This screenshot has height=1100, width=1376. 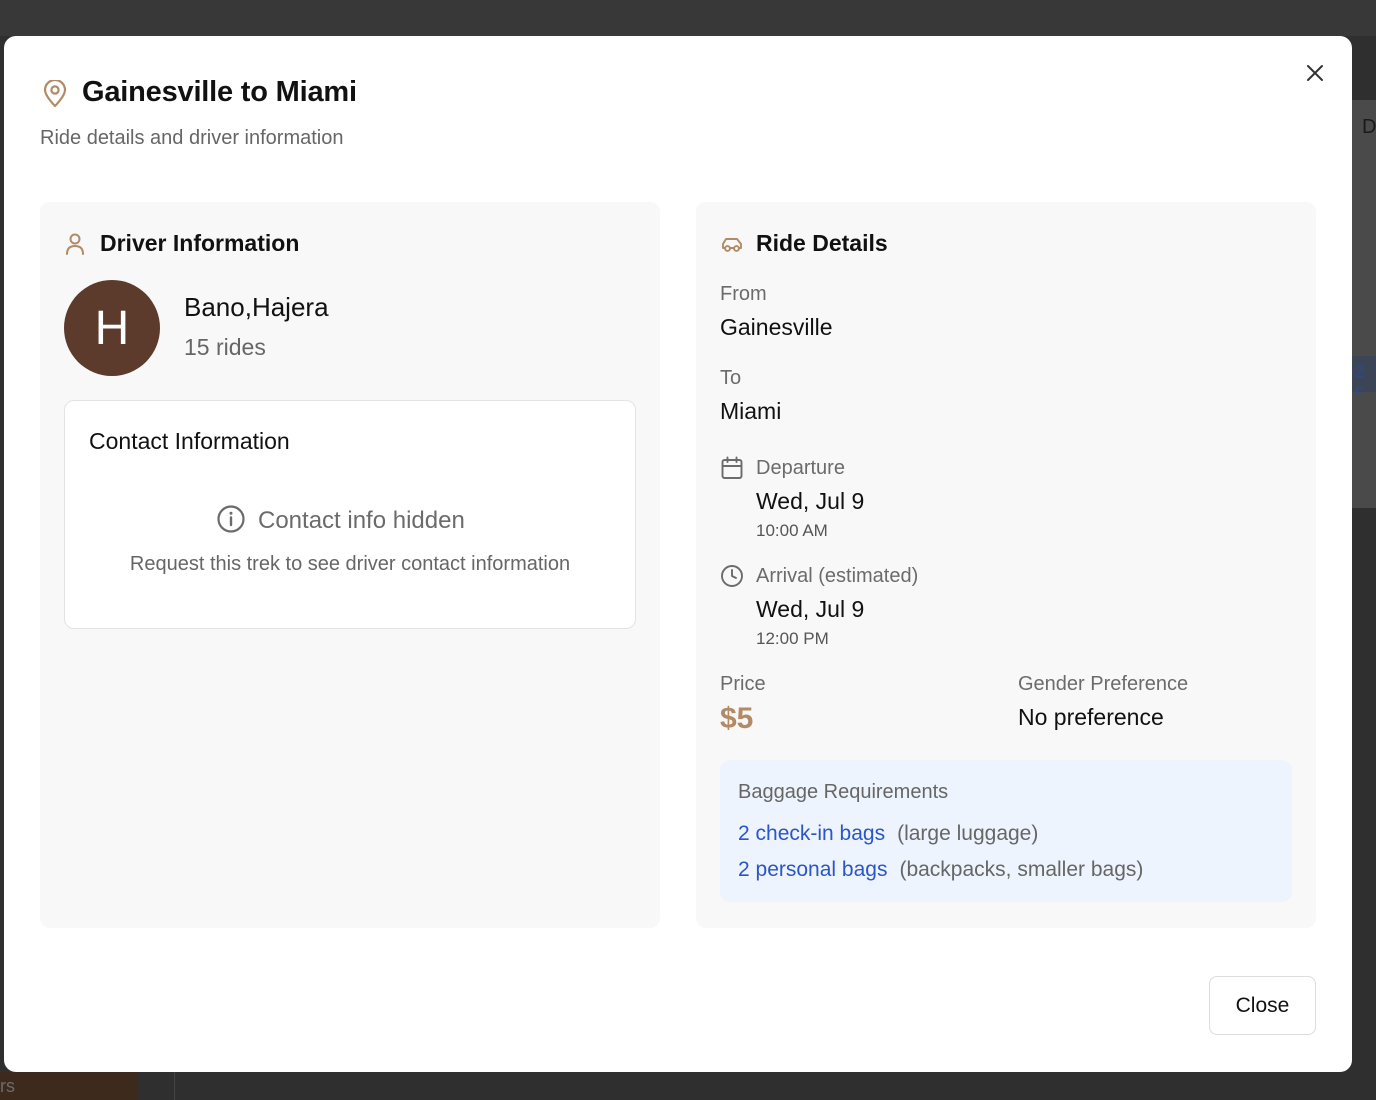 I want to click on departure-time: 10:00 AM, so click(x=792, y=530).